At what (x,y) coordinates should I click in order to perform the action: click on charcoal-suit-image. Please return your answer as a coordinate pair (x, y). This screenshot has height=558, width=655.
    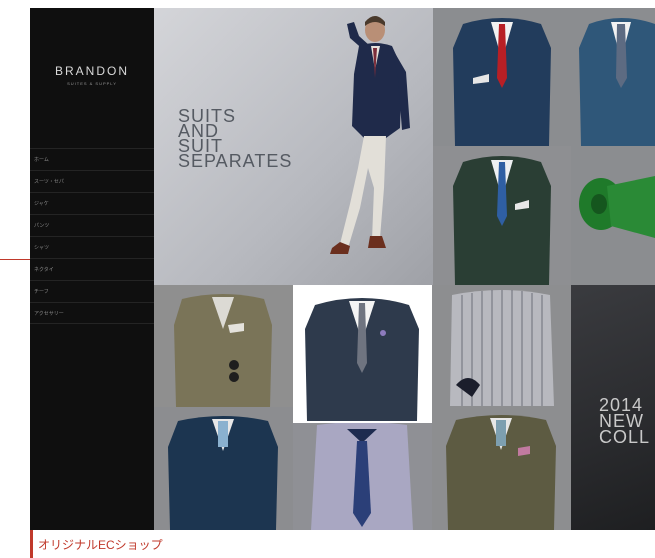
    Looking at the image, I should click on (362, 359).